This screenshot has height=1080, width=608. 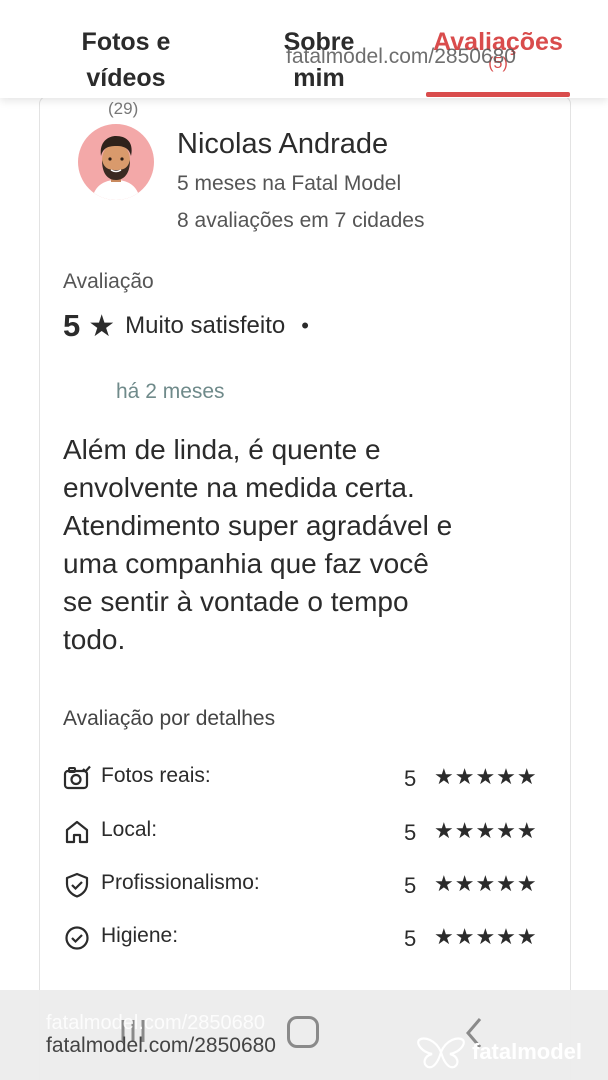 I want to click on watermark-url-faded: fatalmodel.com/2850680, so click(x=156, y=1023).